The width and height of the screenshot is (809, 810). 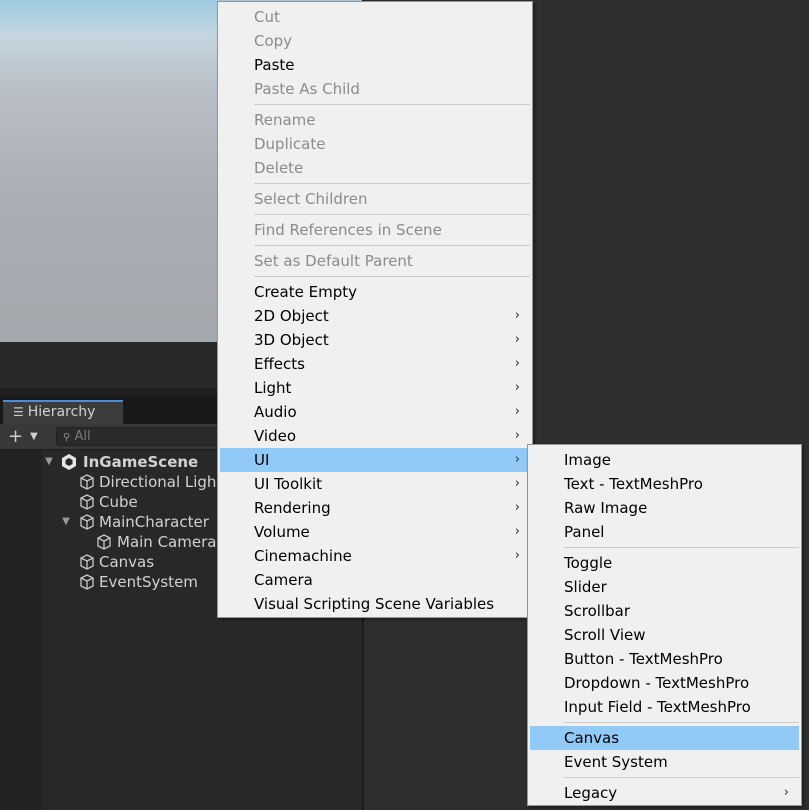 I want to click on tree-item-label: EventSystem, so click(x=148, y=582).